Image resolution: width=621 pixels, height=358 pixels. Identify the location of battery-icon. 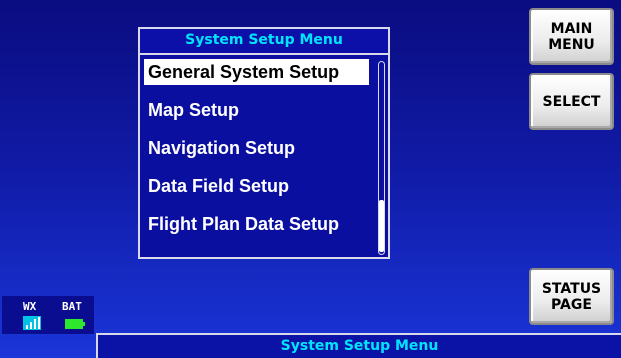
(75, 324).